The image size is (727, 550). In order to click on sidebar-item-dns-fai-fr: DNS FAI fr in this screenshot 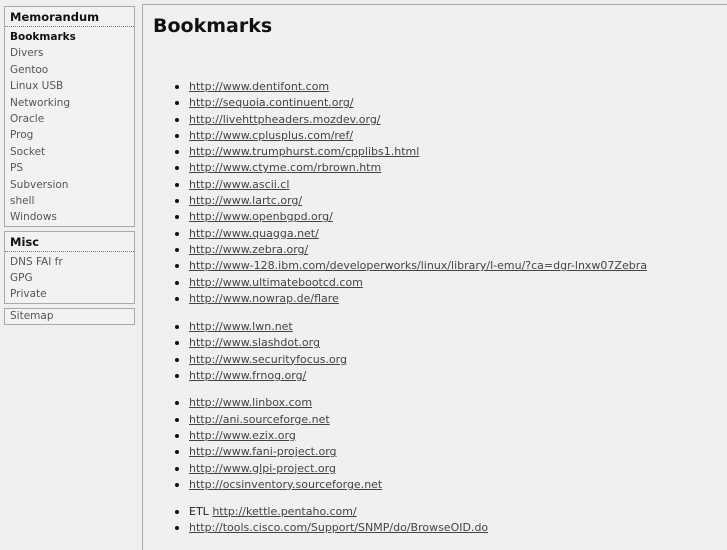, I will do `click(69, 262)`.